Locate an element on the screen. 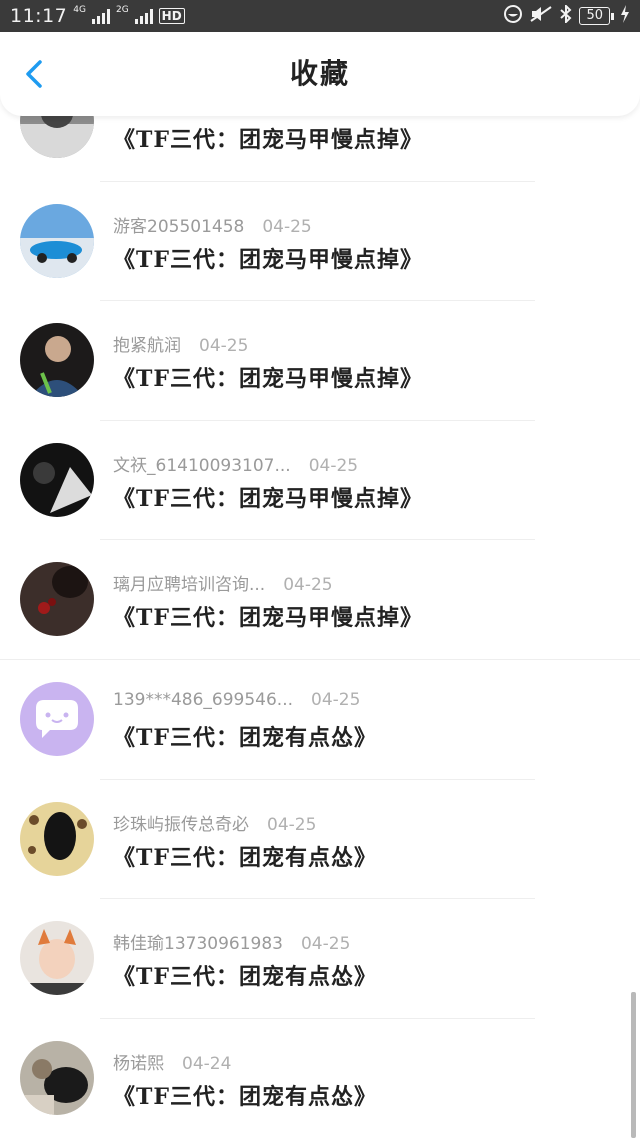 The height and width of the screenshot is (1138, 640). charging-icon is located at coordinates (625, 16).